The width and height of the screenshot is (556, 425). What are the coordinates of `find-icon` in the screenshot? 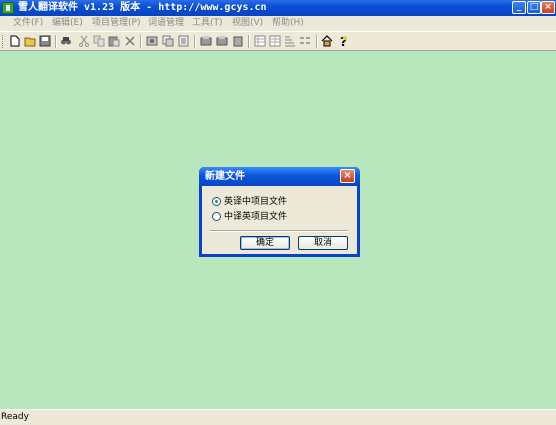 It's located at (66, 41).